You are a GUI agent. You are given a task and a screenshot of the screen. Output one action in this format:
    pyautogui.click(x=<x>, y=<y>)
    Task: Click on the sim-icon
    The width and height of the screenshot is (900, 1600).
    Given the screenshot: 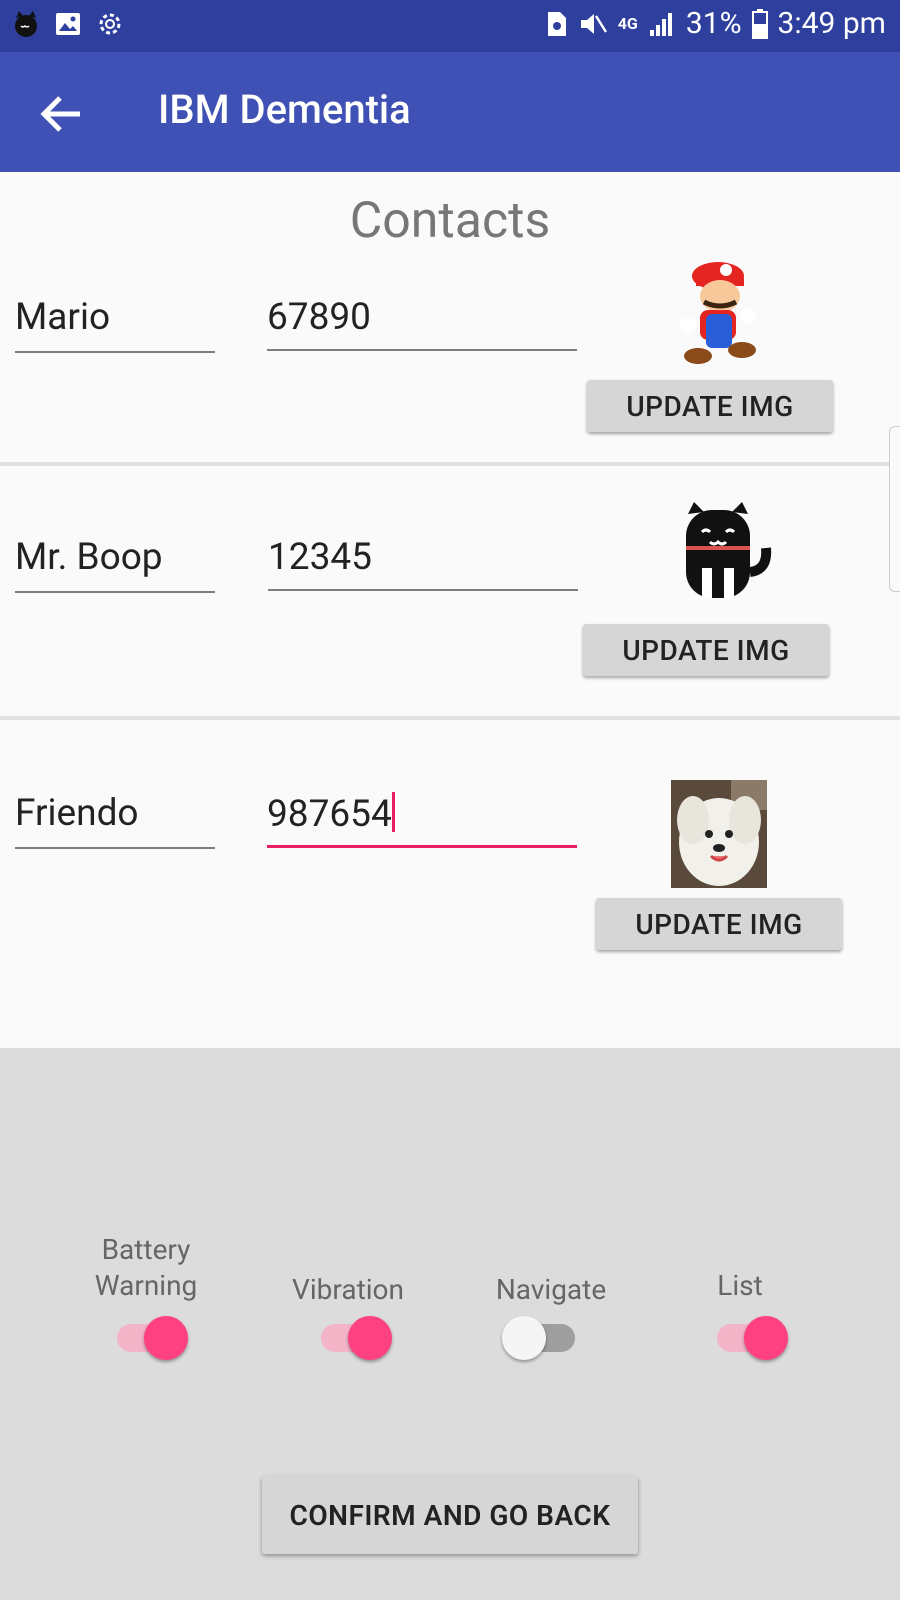 What is the action you would take?
    pyautogui.click(x=556, y=23)
    